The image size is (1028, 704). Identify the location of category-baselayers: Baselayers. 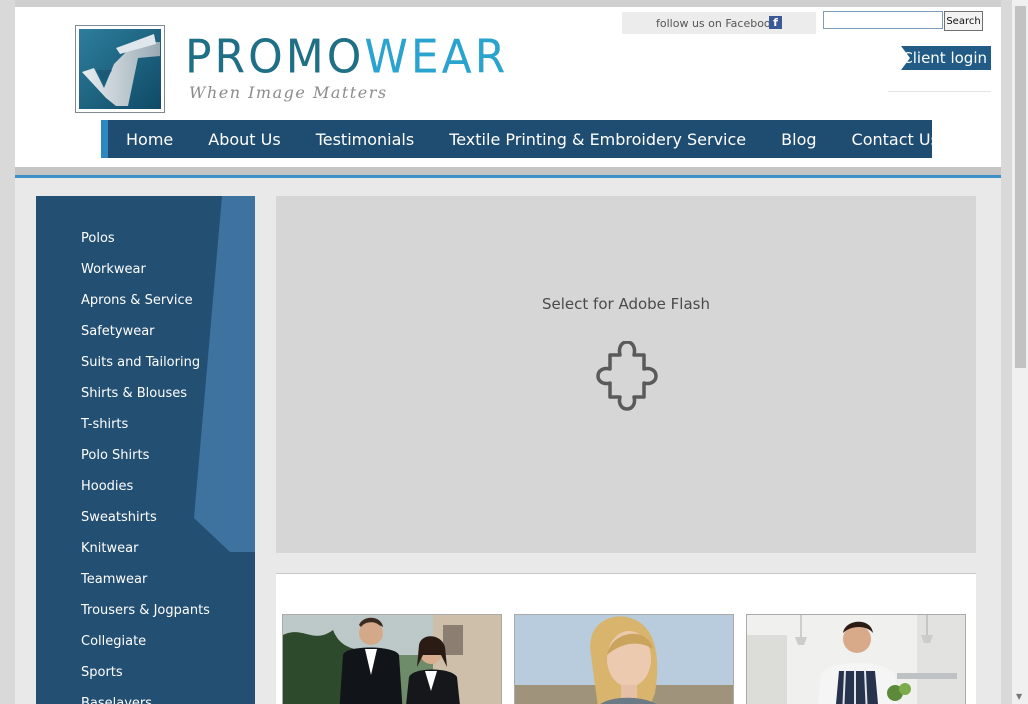
(145, 699).